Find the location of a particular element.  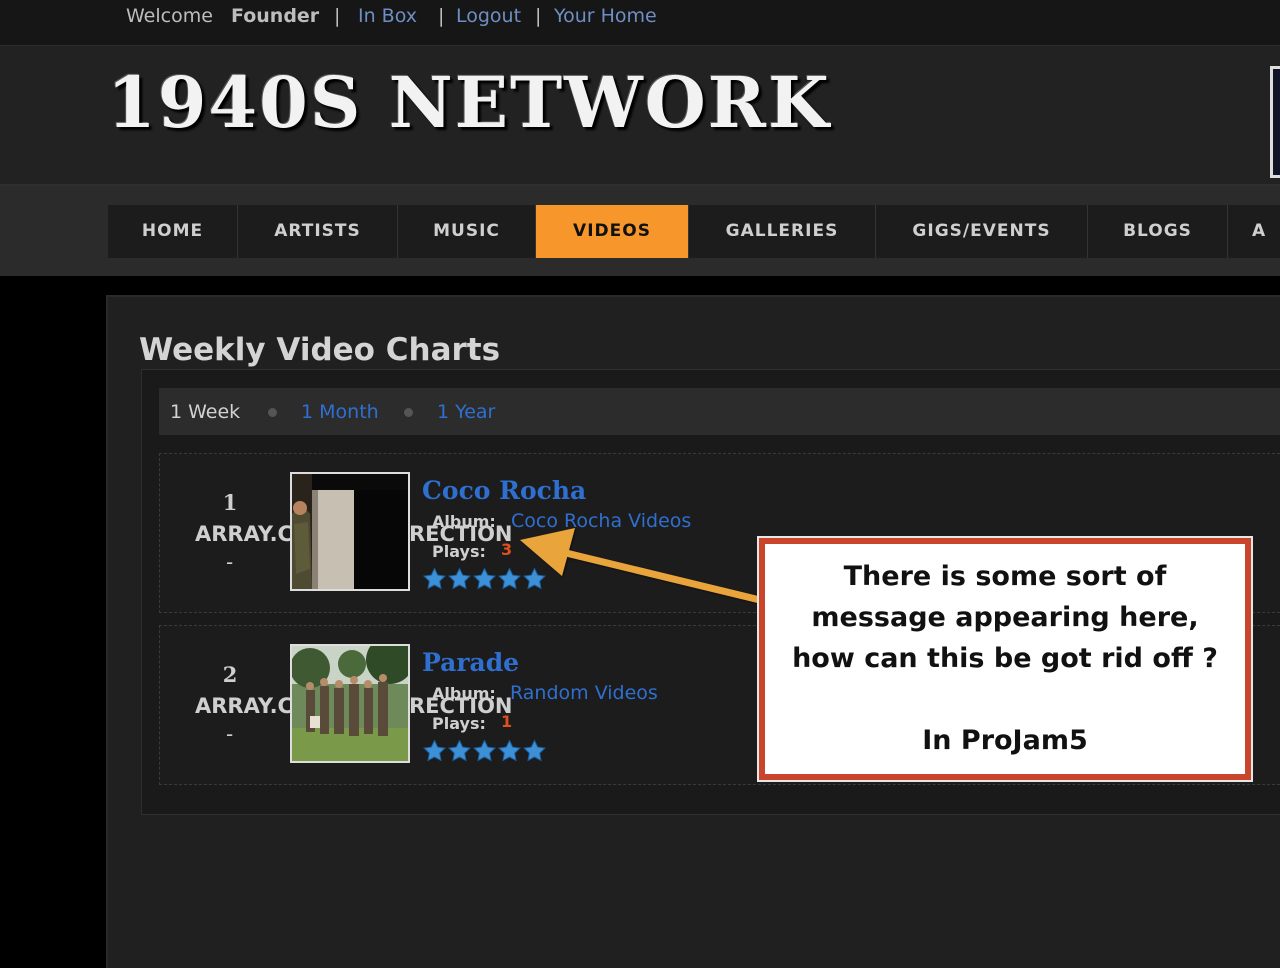

site-logo: 1940S NETWORK is located at coordinates (469, 103).